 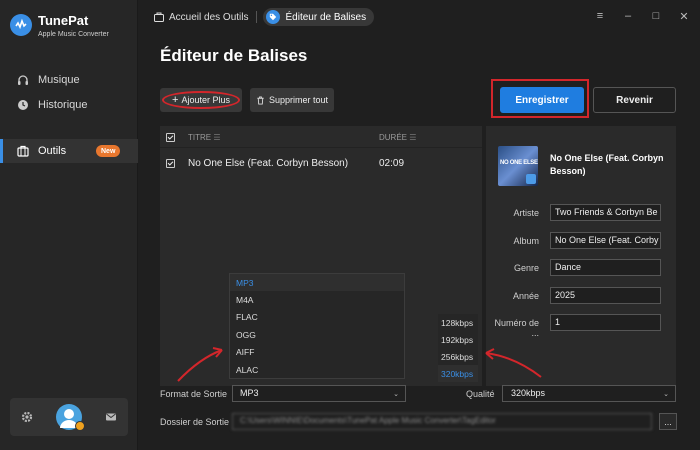 What do you see at coordinates (525, 296) in the screenshot?
I see `year-label: Année` at bounding box center [525, 296].